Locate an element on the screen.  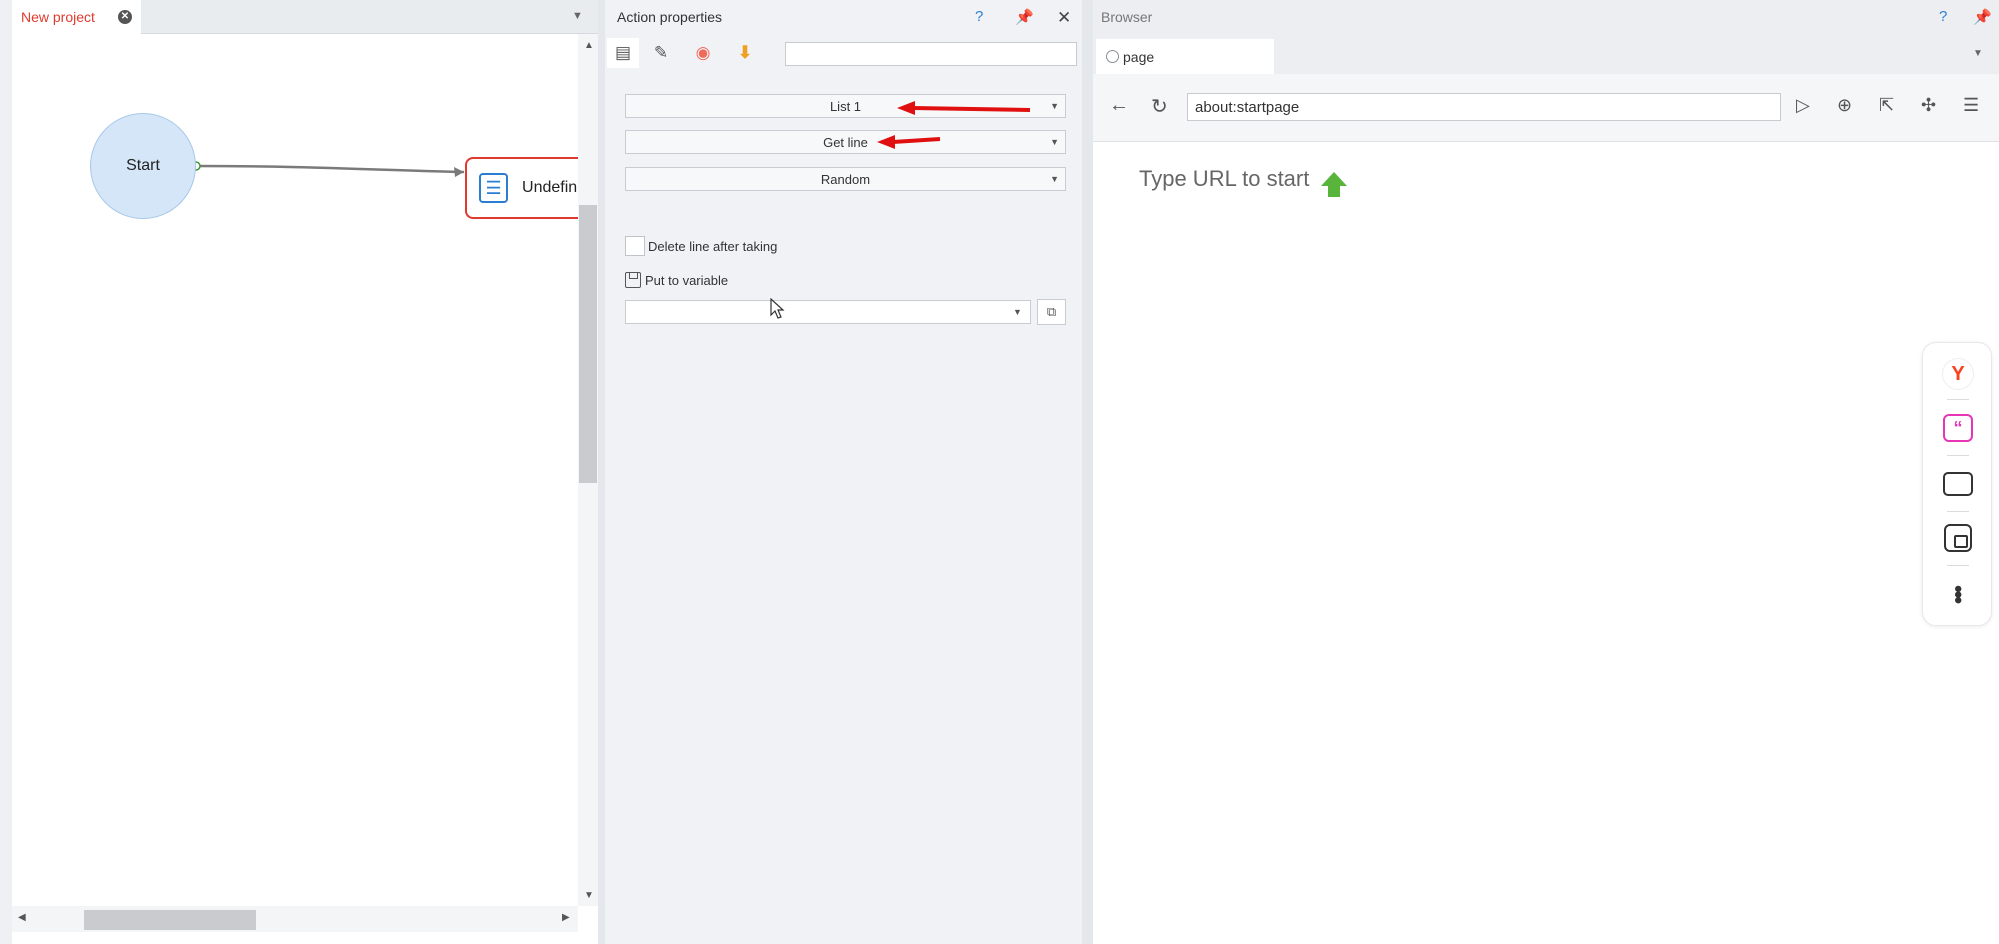
delete-line-checkbox is located at coordinates (635, 246).